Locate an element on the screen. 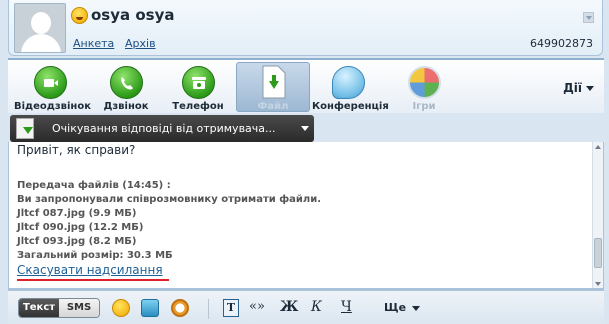 The image size is (609, 324). video-camera-icon is located at coordinates (50, 82).